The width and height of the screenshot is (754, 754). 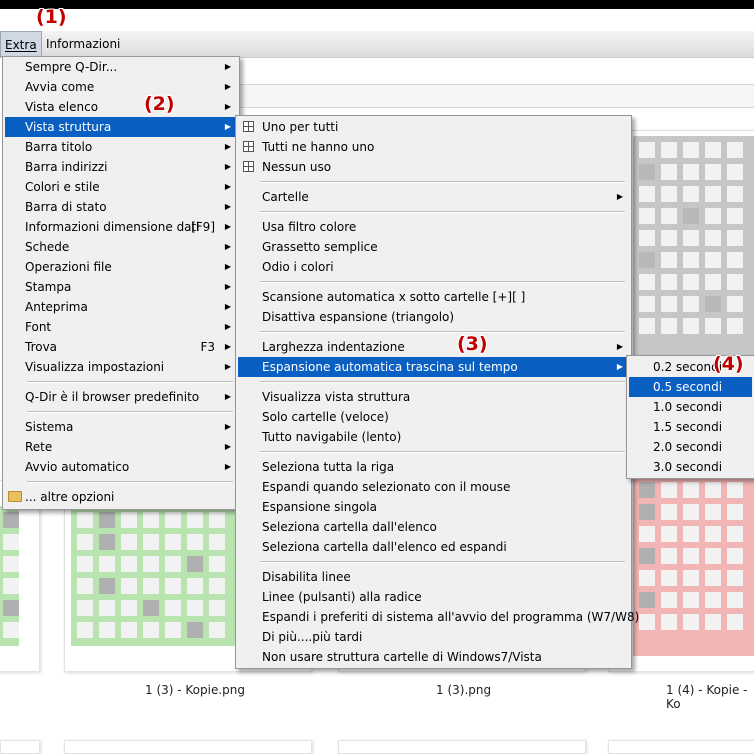 I want to click on menu-item-label: Larghezza indentazione, so click(x=333, y=347).